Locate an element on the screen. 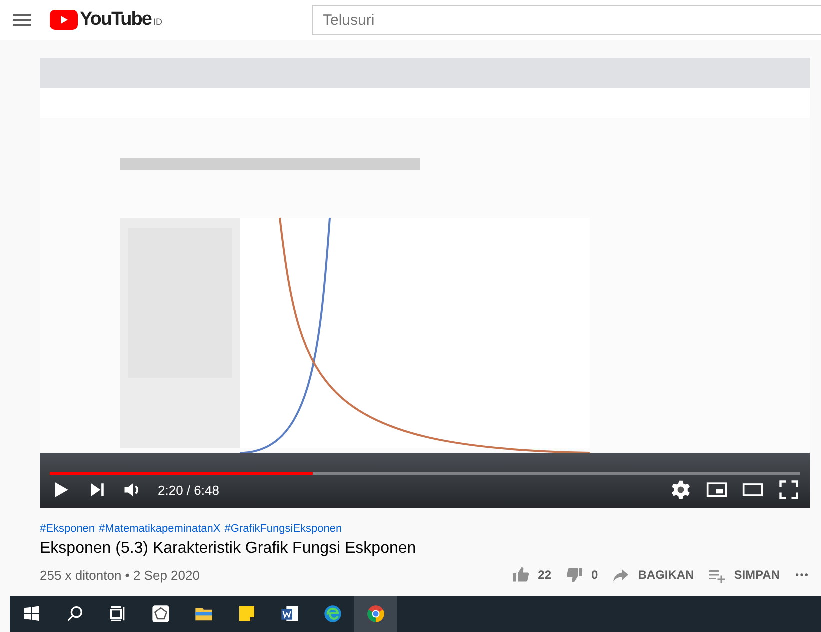 The image size is (821, 632). save-button: SIMPAN is located at coordinates (744, 575).